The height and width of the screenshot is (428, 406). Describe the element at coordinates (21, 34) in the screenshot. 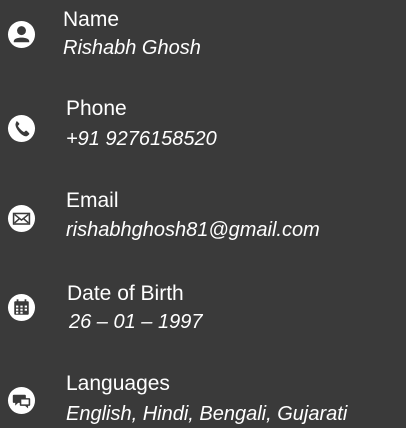

I see `user-icon` at that location.